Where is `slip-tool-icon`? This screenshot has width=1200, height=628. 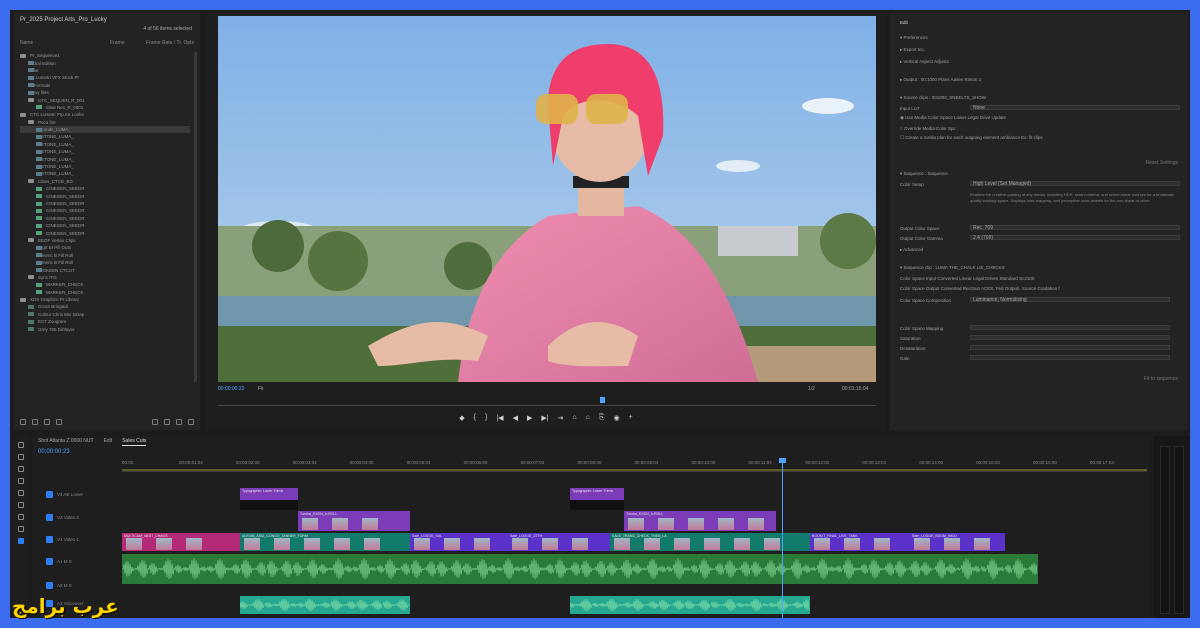 slip-tool-icon is located at coordinates (21, 493).